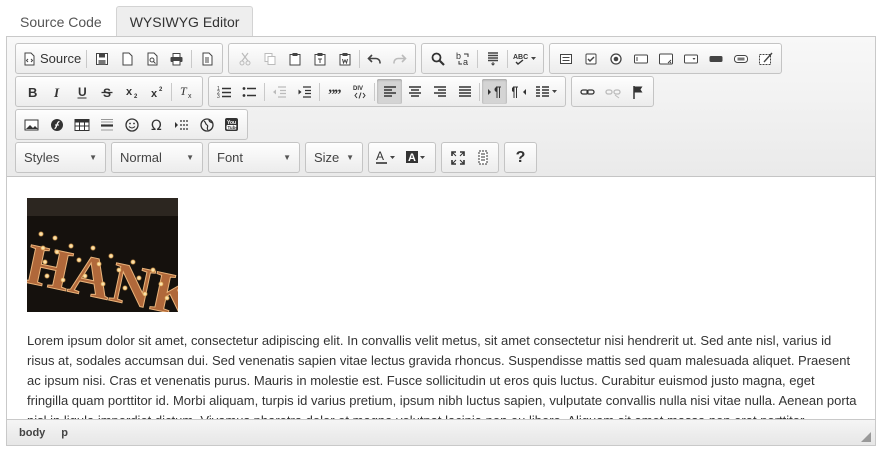 This screenshot has width=881, height=454. What do you see at coordinates (101, 58) in the screenshot?
I see `save-button` at bounding box center [101, 58].